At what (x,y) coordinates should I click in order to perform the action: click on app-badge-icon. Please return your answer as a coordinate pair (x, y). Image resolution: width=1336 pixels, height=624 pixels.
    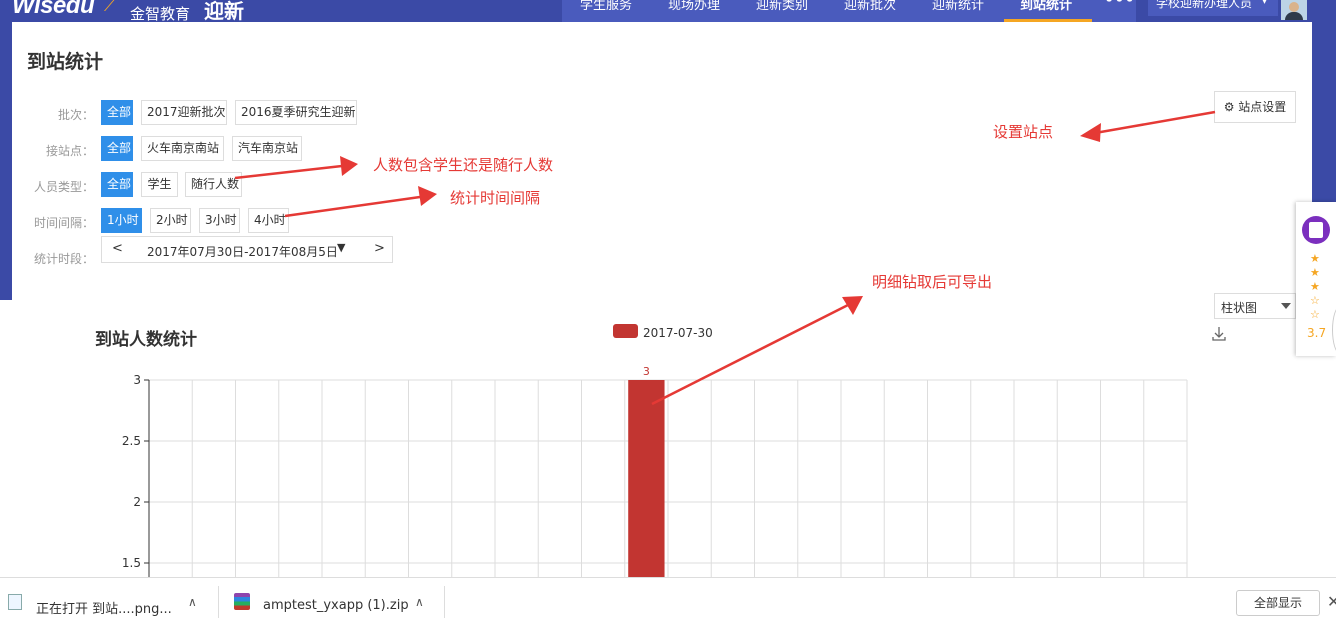
    Looking at the image, I should click on (1316, 230).